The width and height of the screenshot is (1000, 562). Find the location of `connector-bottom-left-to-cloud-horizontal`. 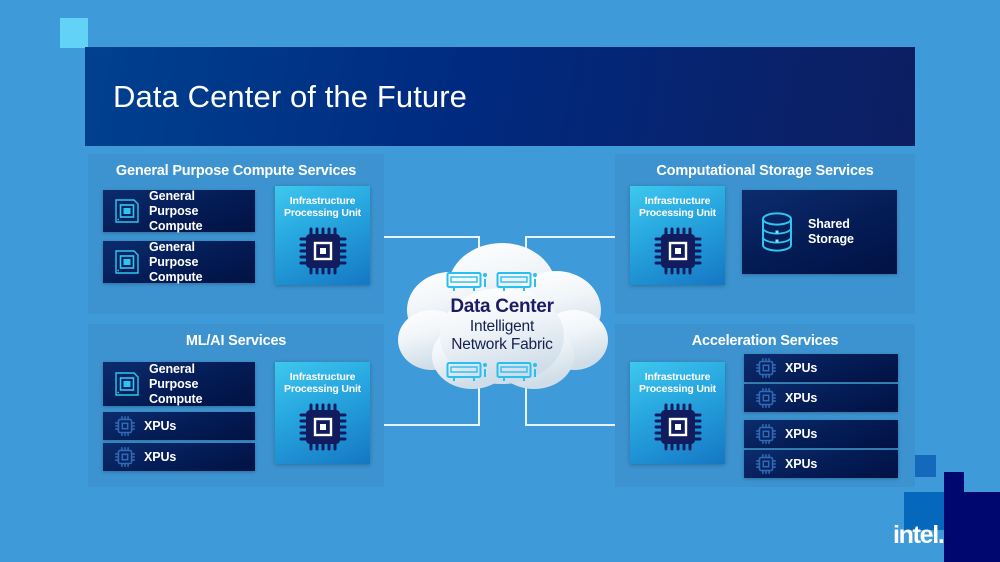

connector-bottom-left-to-cloud-horizontal is located at coordinates (425, 425).